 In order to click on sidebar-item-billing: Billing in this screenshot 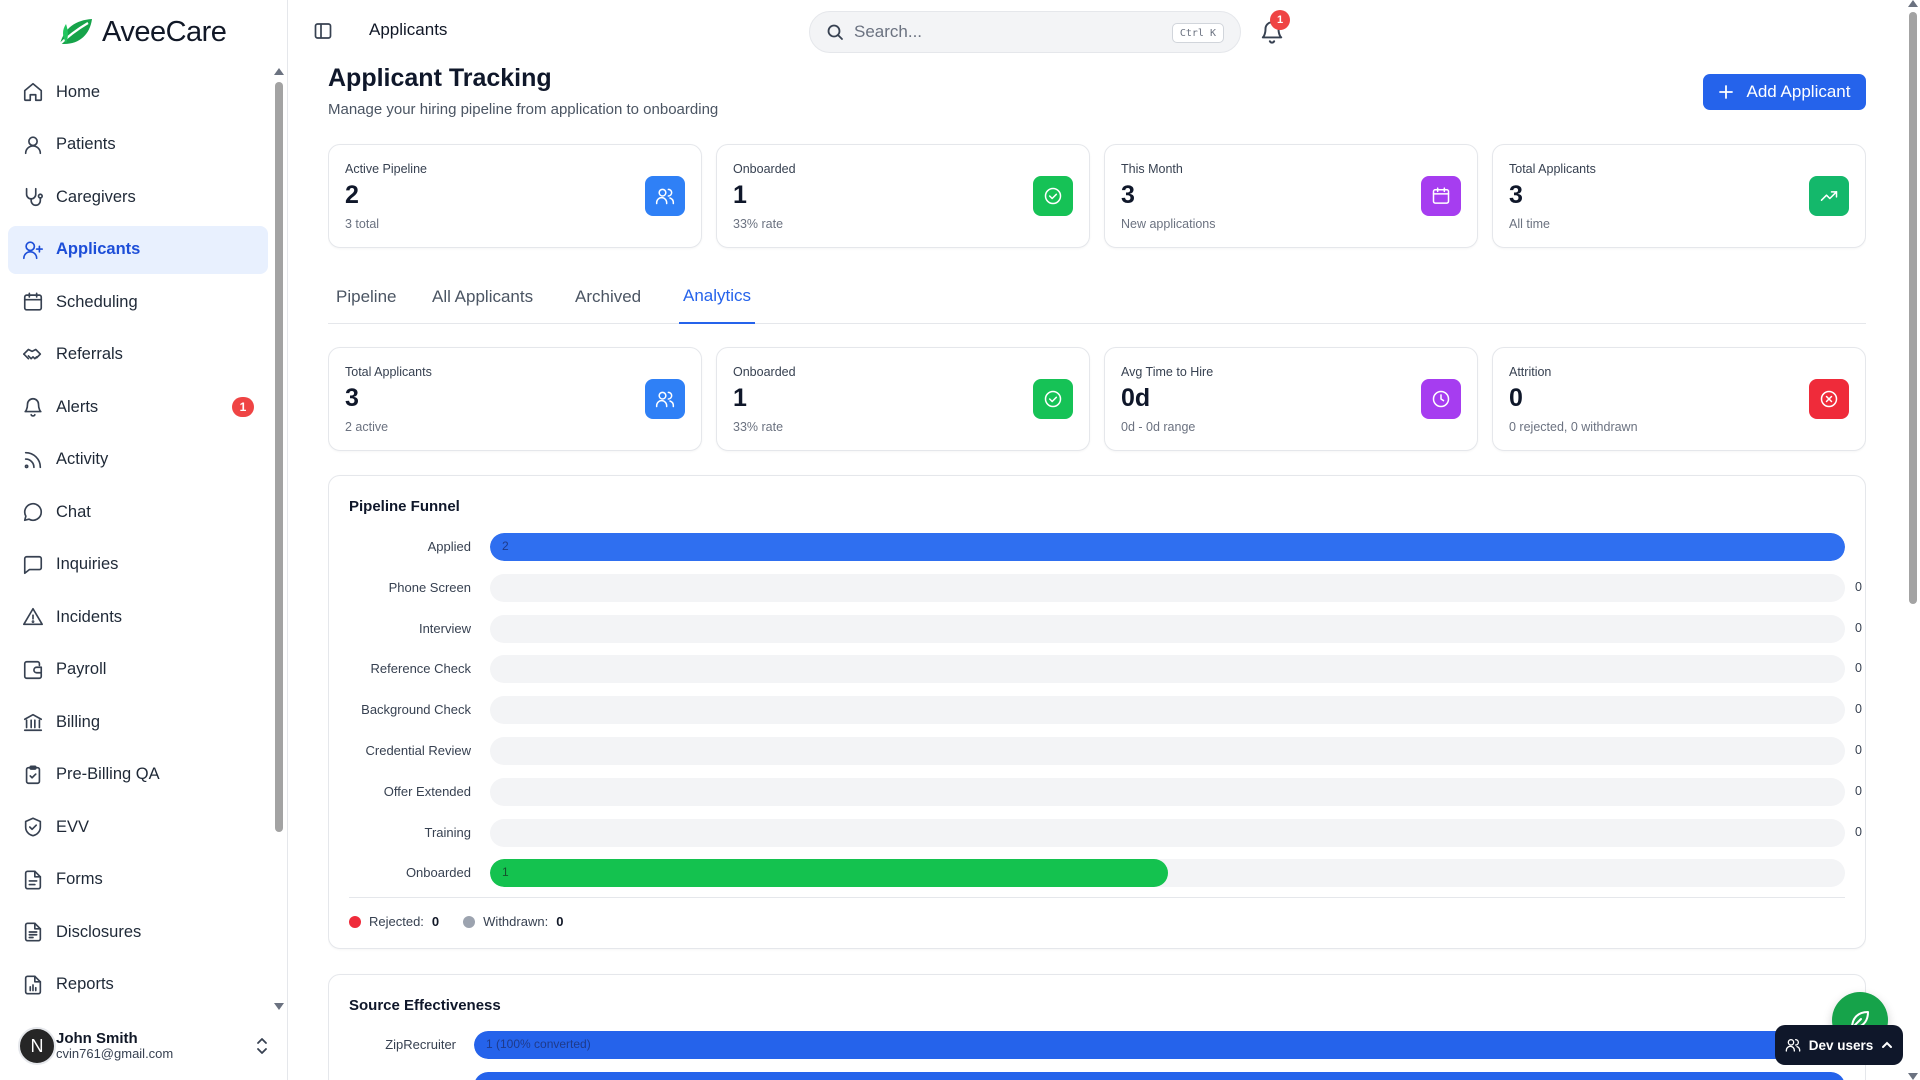, I will do `click(138, 722)`.